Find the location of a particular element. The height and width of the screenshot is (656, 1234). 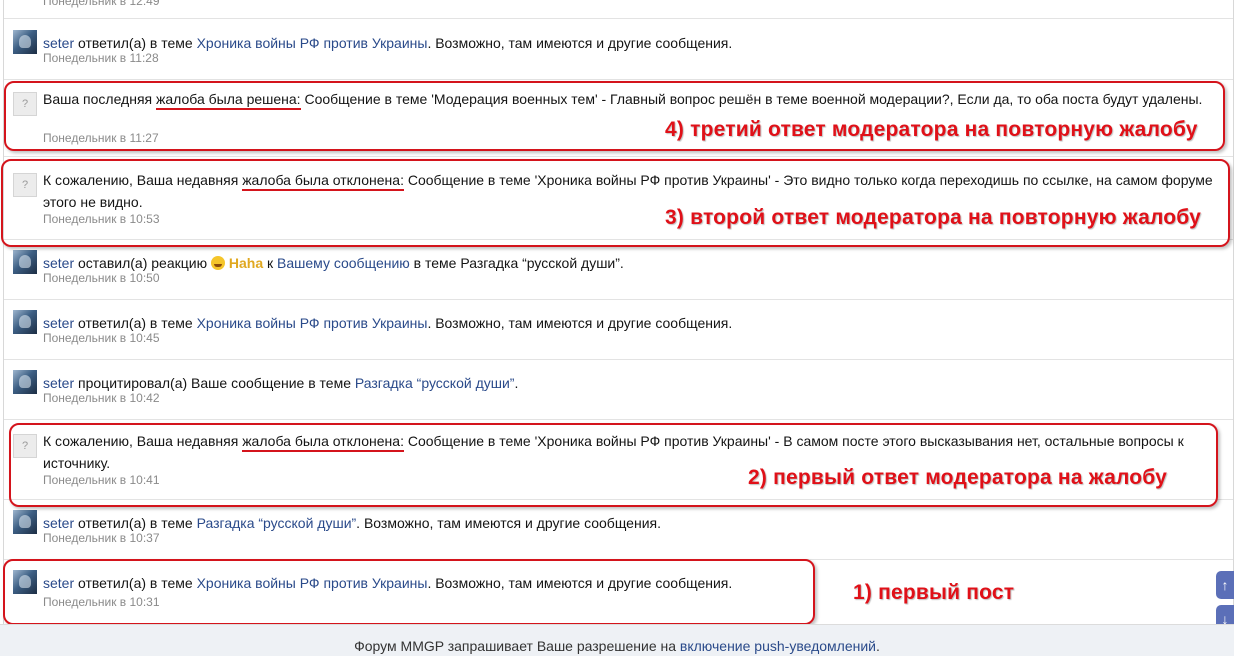

annotation-label: 1) первый пост is located at coordinates (934, 592).